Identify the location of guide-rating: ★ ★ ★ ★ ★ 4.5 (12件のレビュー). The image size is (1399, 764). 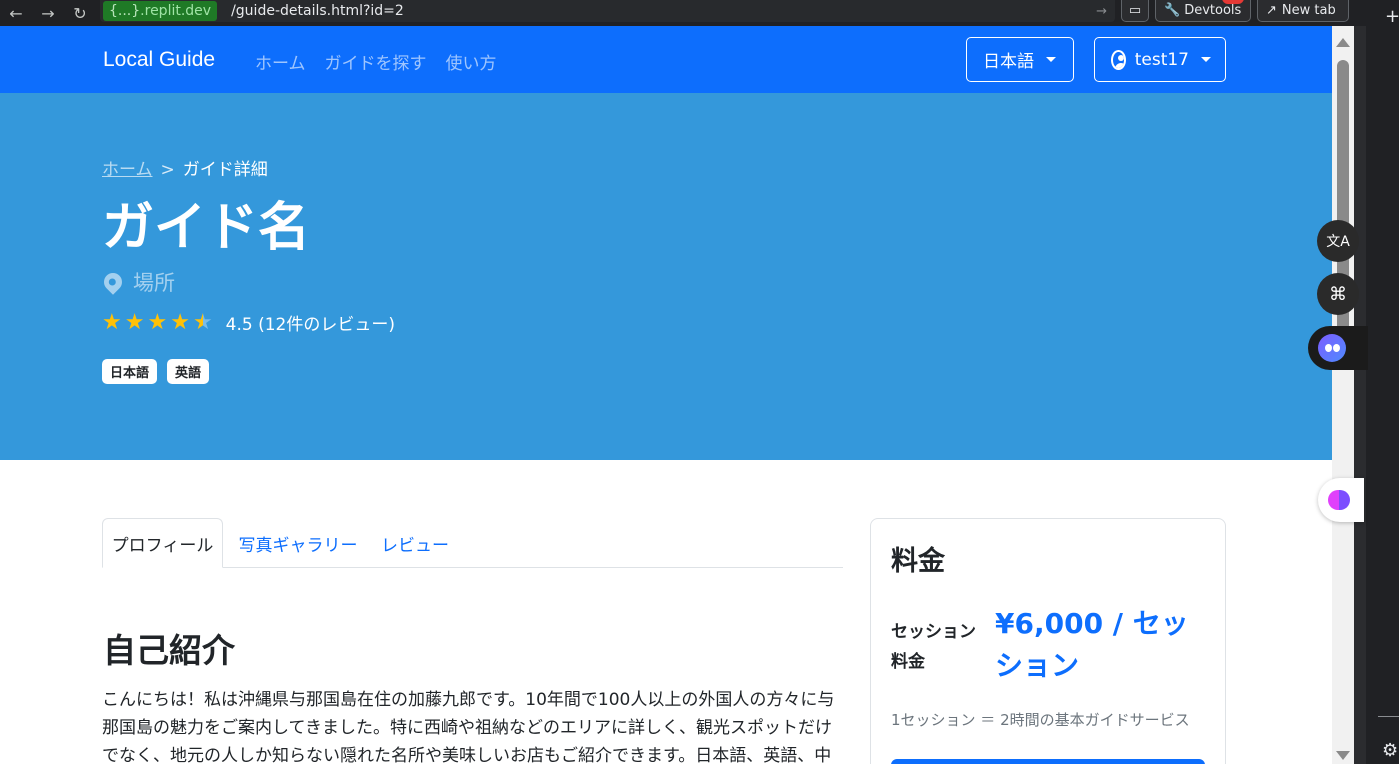
(248, 322).